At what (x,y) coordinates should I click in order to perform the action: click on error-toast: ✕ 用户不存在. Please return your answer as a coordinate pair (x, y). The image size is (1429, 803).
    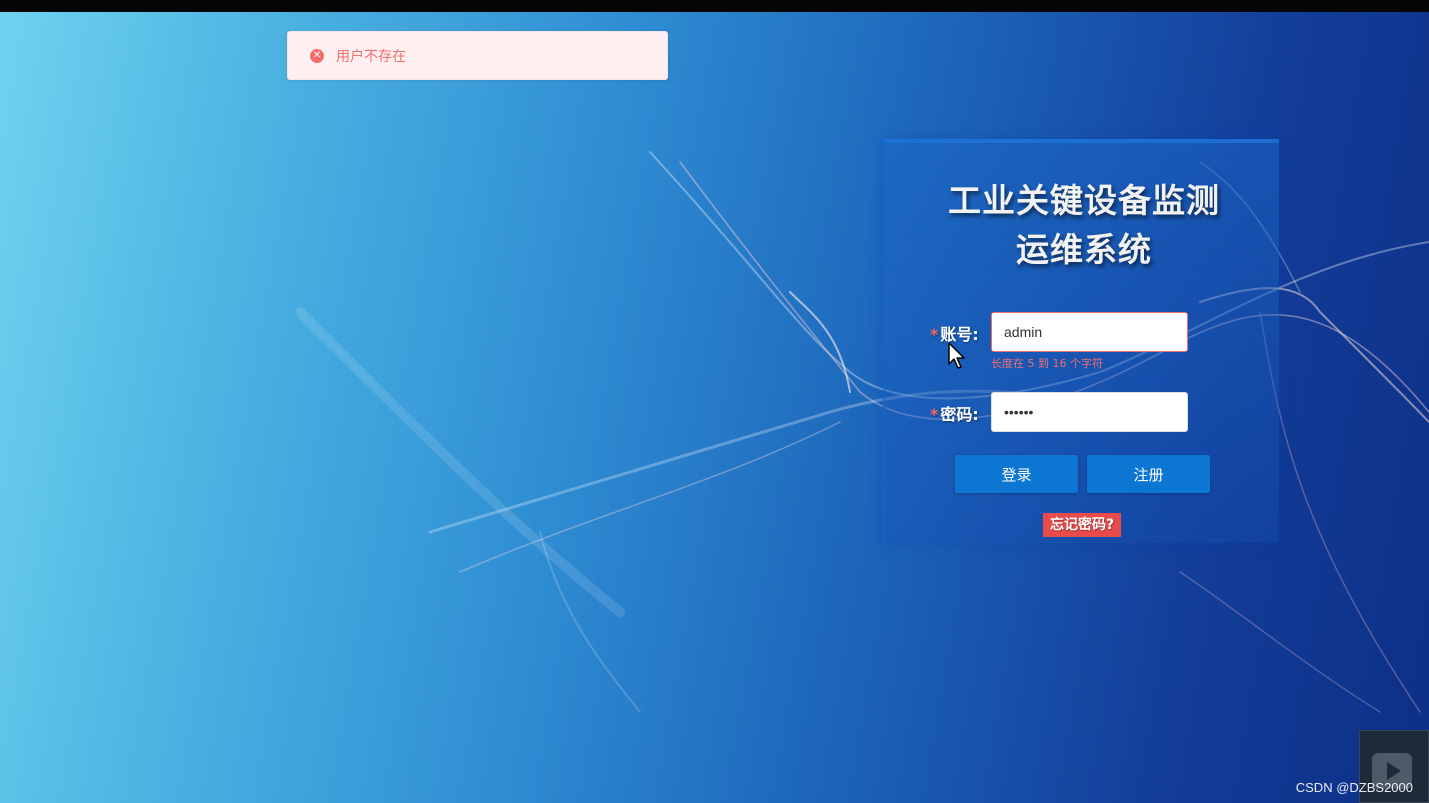
    Looking at the image, I should click on (477, 55).